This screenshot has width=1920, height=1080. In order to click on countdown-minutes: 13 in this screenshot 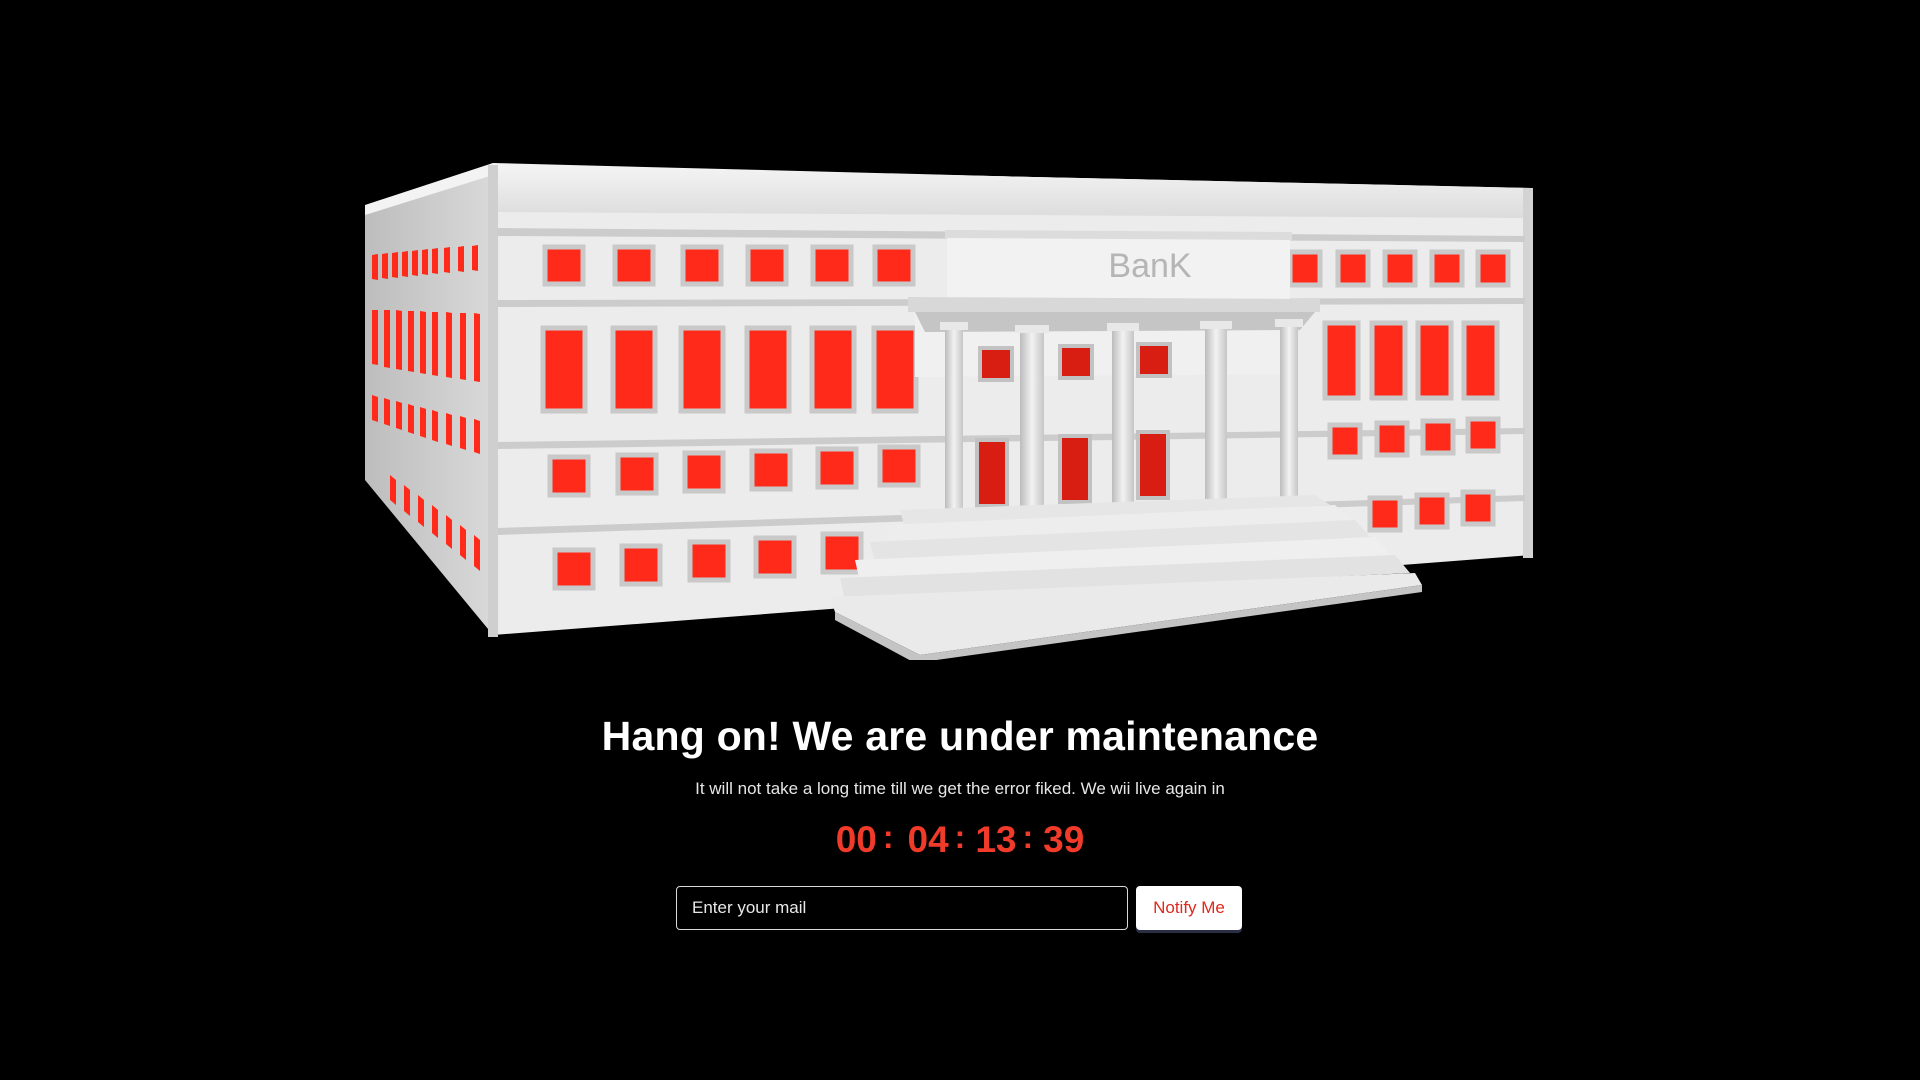, I will do `click(996, 839)`.